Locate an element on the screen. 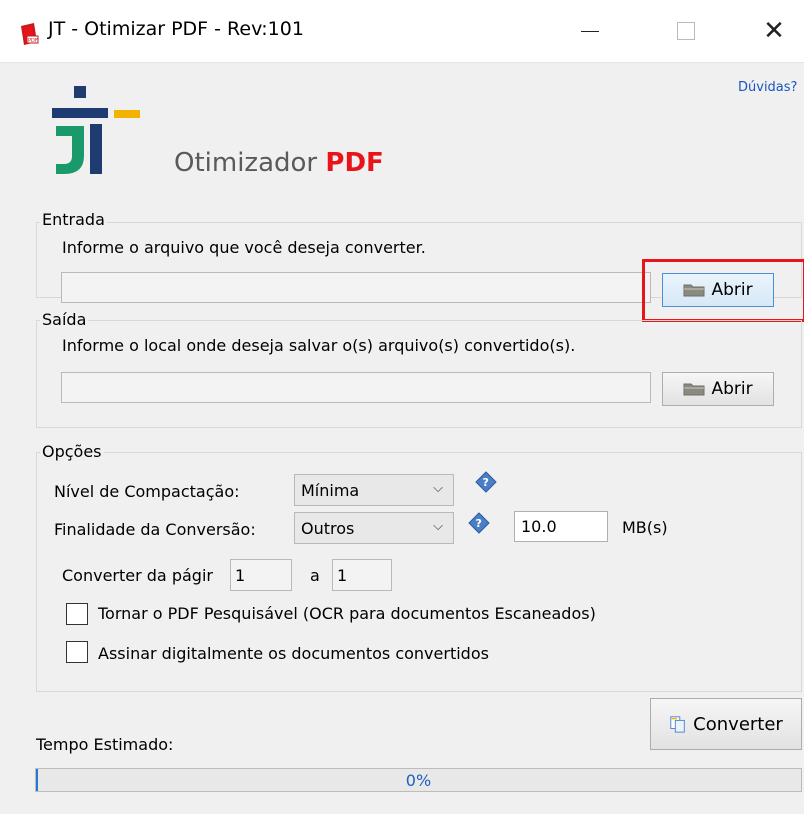 The image size is (804, 814). purpose-value: Outros is located at coordinates (328, 528).